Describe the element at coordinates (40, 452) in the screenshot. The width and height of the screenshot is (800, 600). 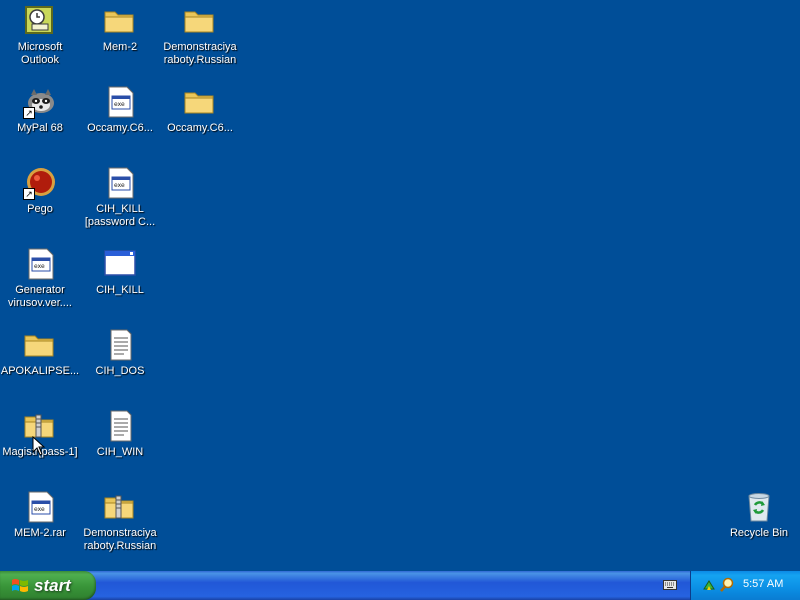
I see `icon-label: Magistr[pass-1]` at that location.